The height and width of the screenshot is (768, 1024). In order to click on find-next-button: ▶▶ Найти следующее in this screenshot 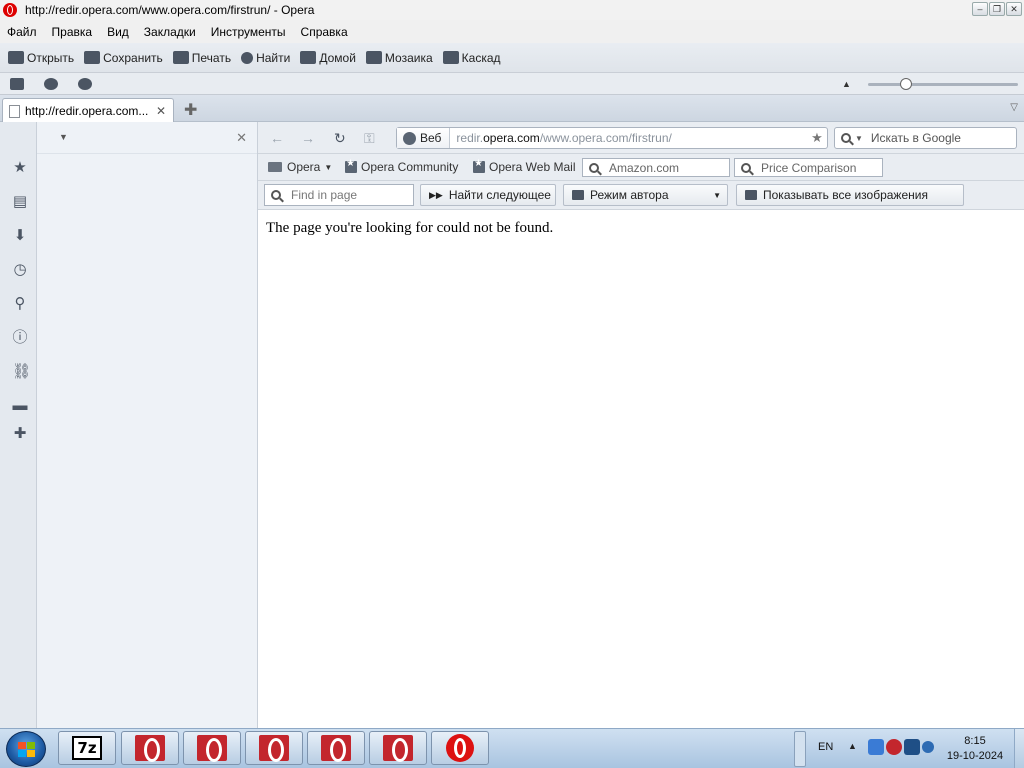, I will do `click(488, 195)`.